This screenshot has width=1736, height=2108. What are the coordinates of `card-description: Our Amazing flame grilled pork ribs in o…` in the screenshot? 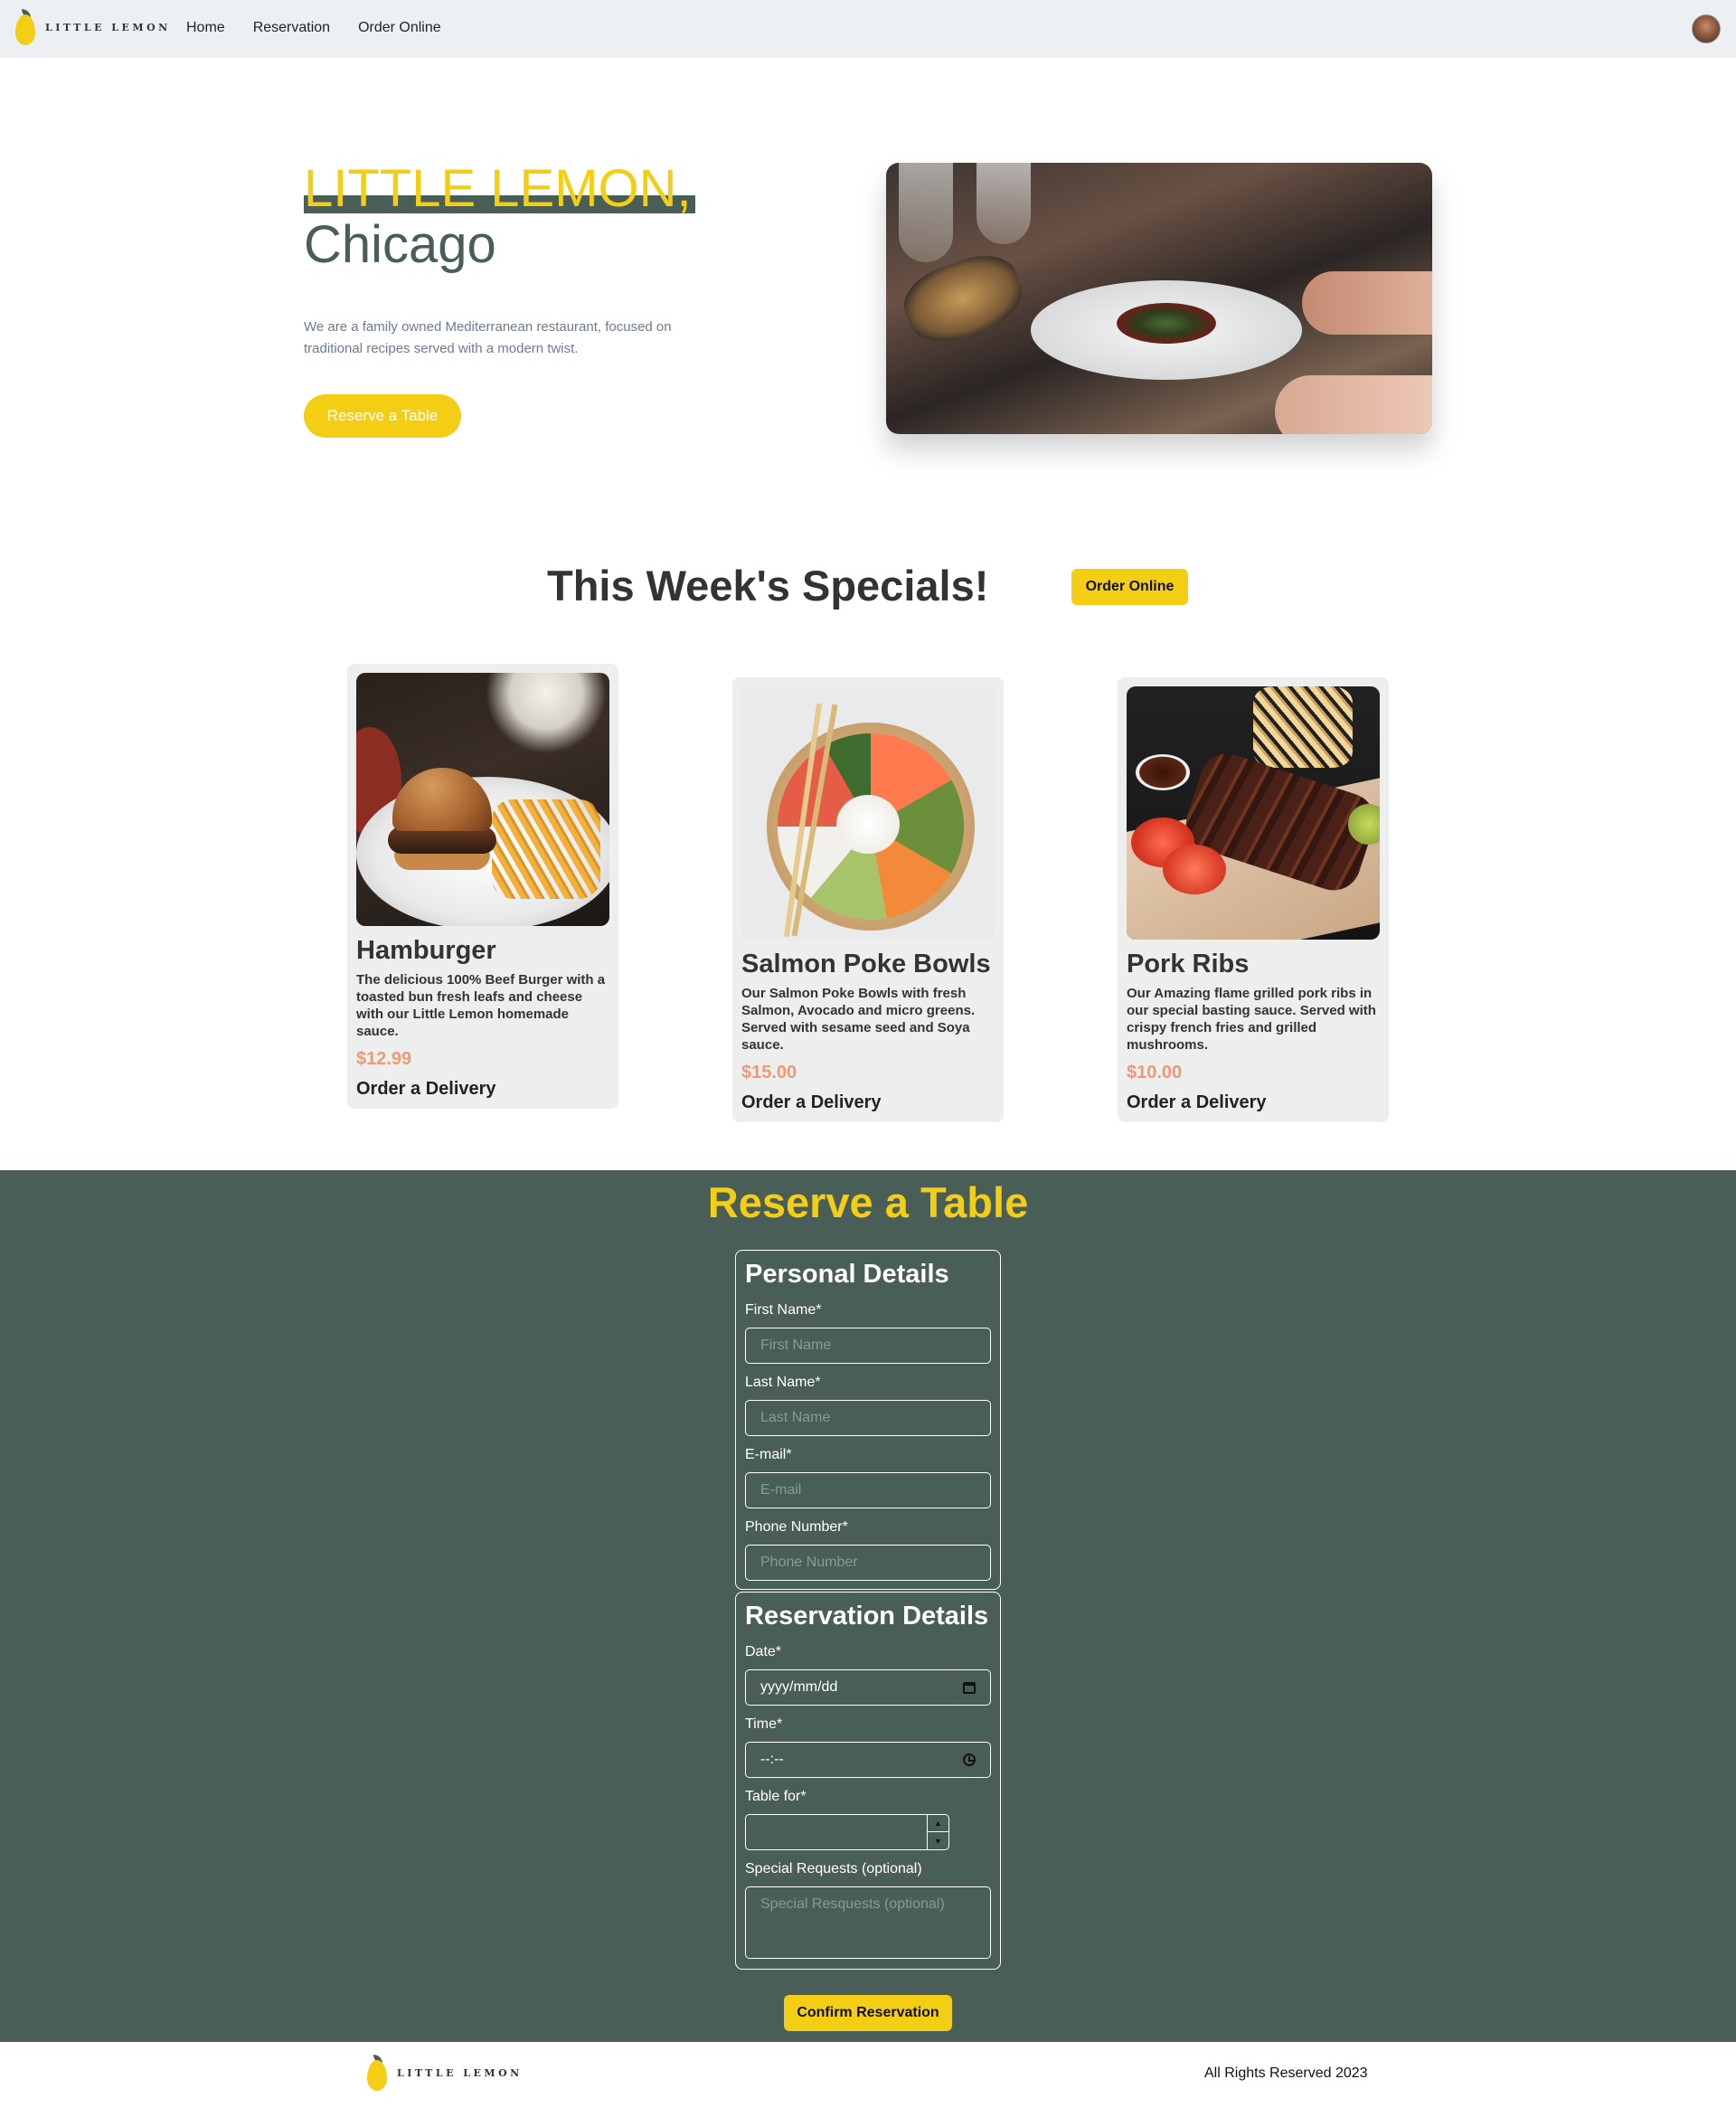 It's located at (1252, 1019).